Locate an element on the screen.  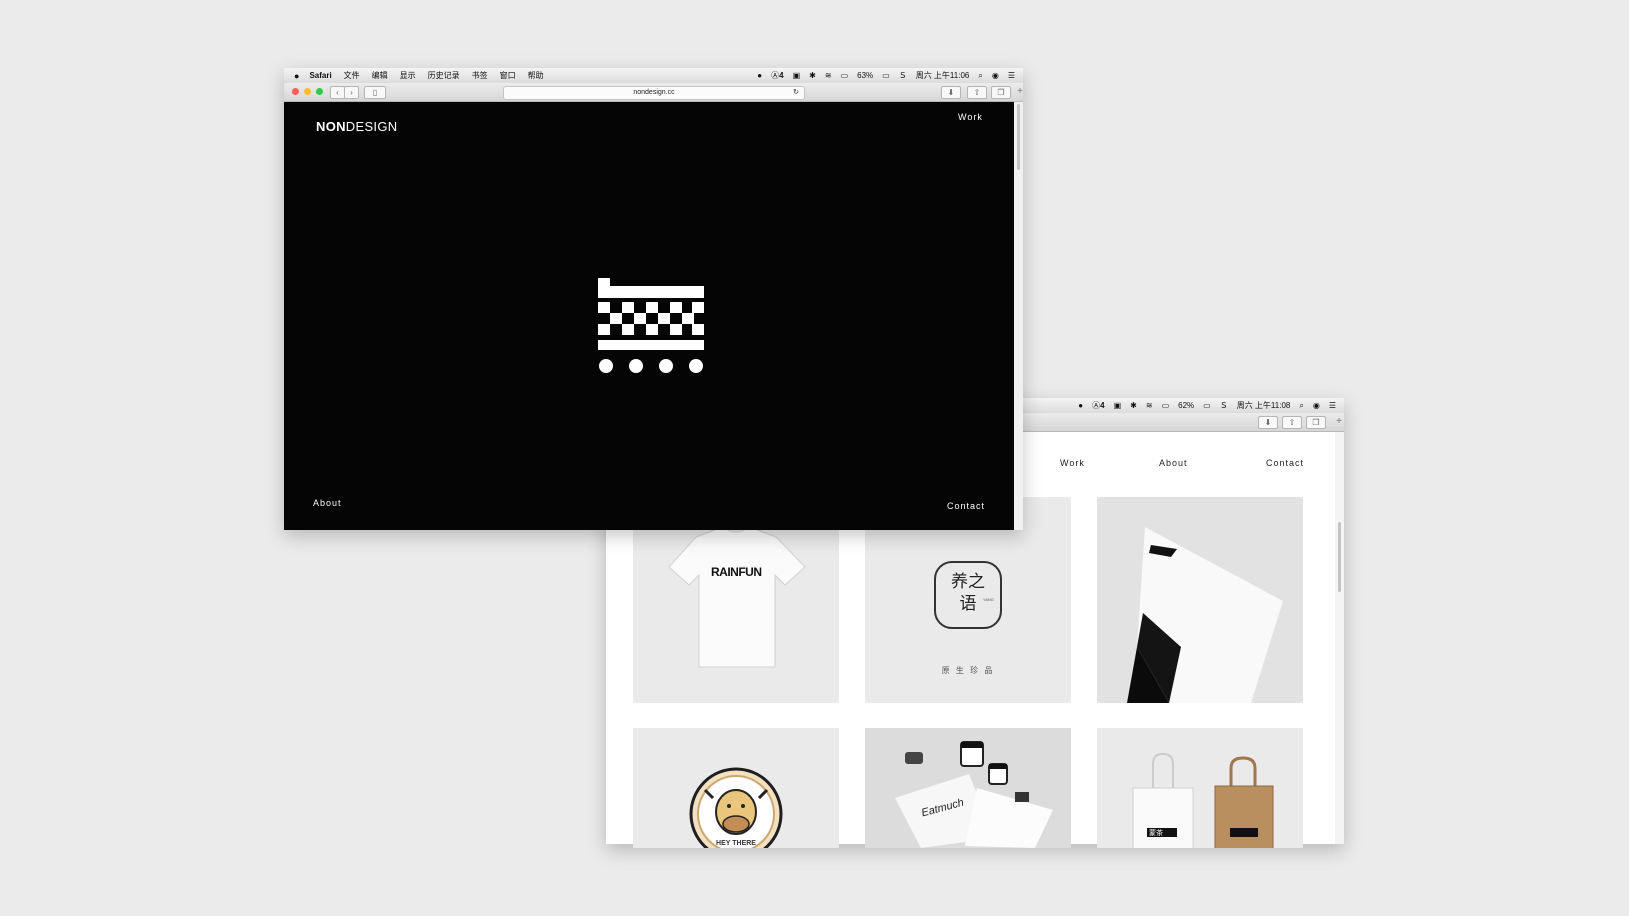
site-logo: NONDESIGN is located at coordinates (356, 126).